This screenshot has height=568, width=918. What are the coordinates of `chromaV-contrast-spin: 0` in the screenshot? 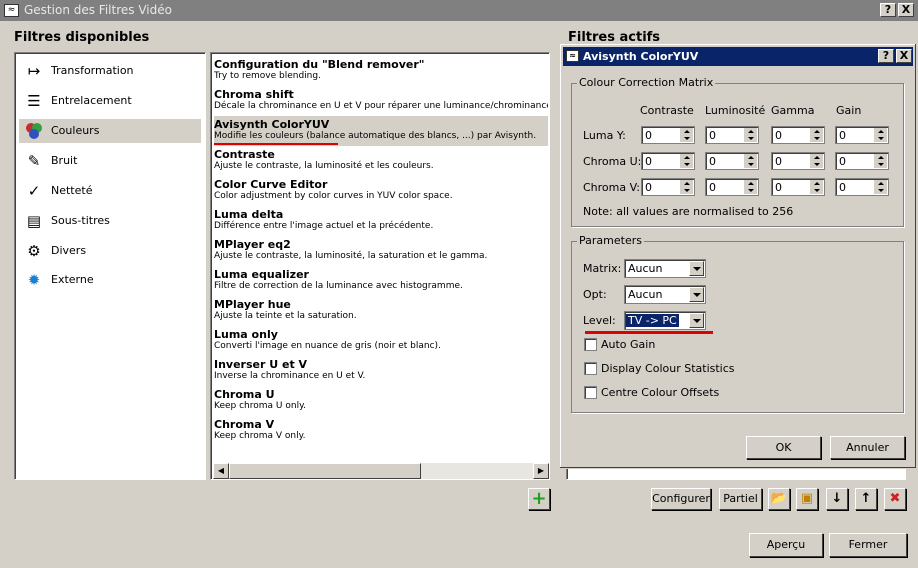 It's located at (668, 187).